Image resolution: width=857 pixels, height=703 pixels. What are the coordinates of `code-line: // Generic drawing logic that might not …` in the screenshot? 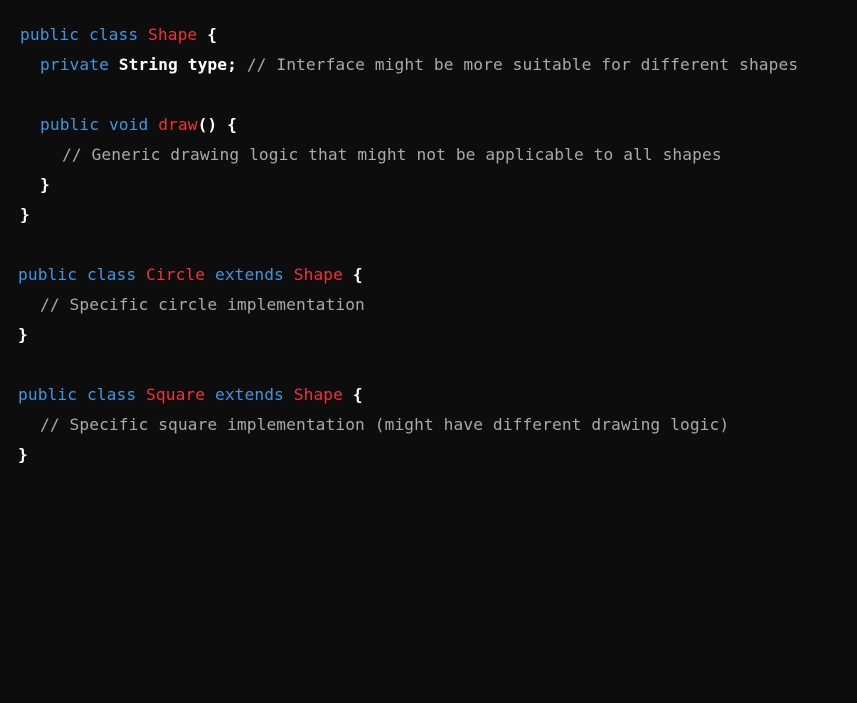 It's located at (392, 155).